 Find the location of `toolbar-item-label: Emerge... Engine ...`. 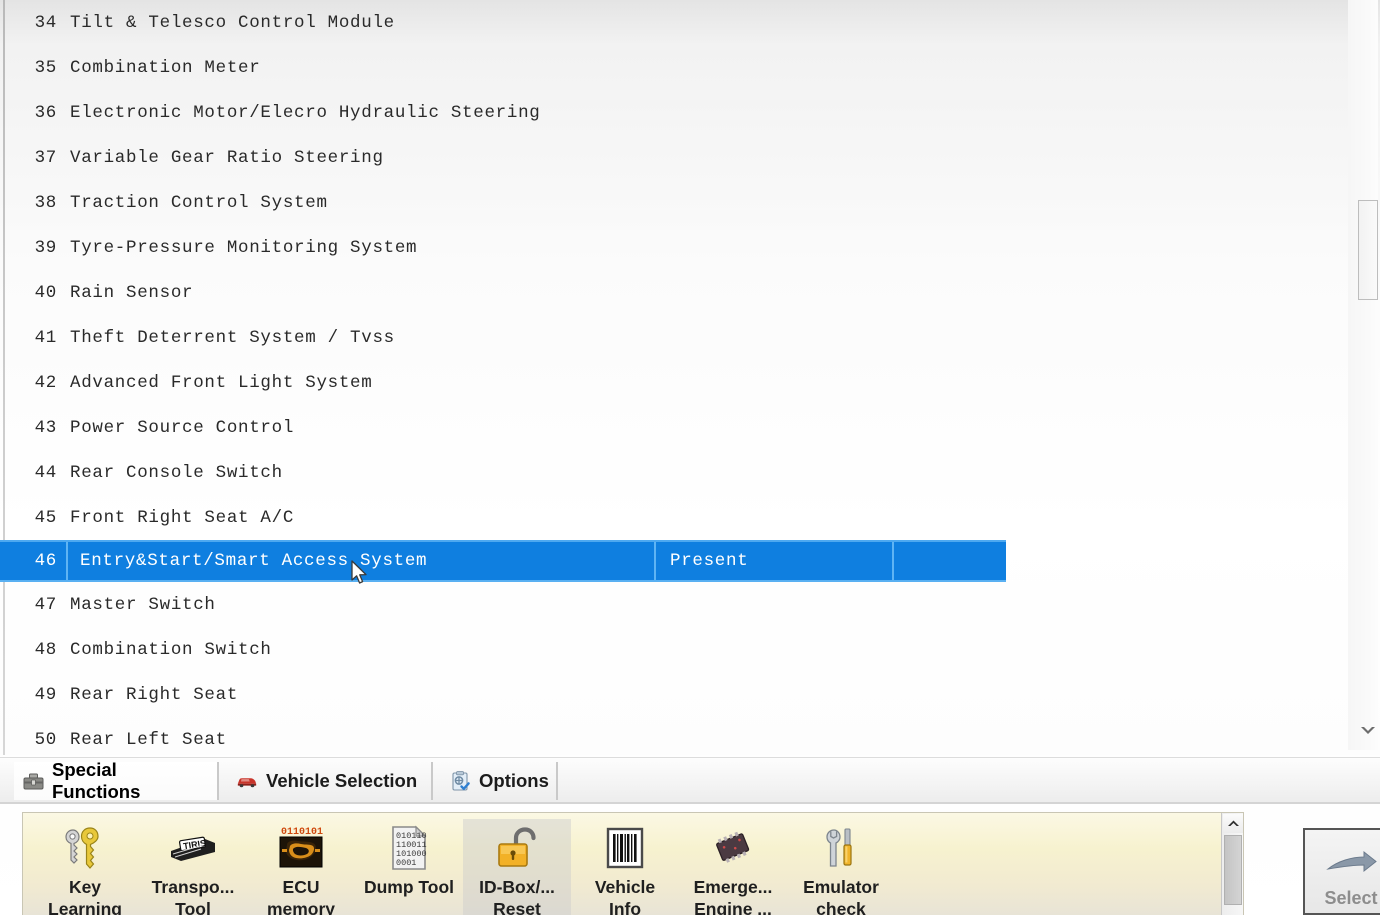

toolbar-item-label: Emerge... Engine ... is located at coordinates (733, 896).